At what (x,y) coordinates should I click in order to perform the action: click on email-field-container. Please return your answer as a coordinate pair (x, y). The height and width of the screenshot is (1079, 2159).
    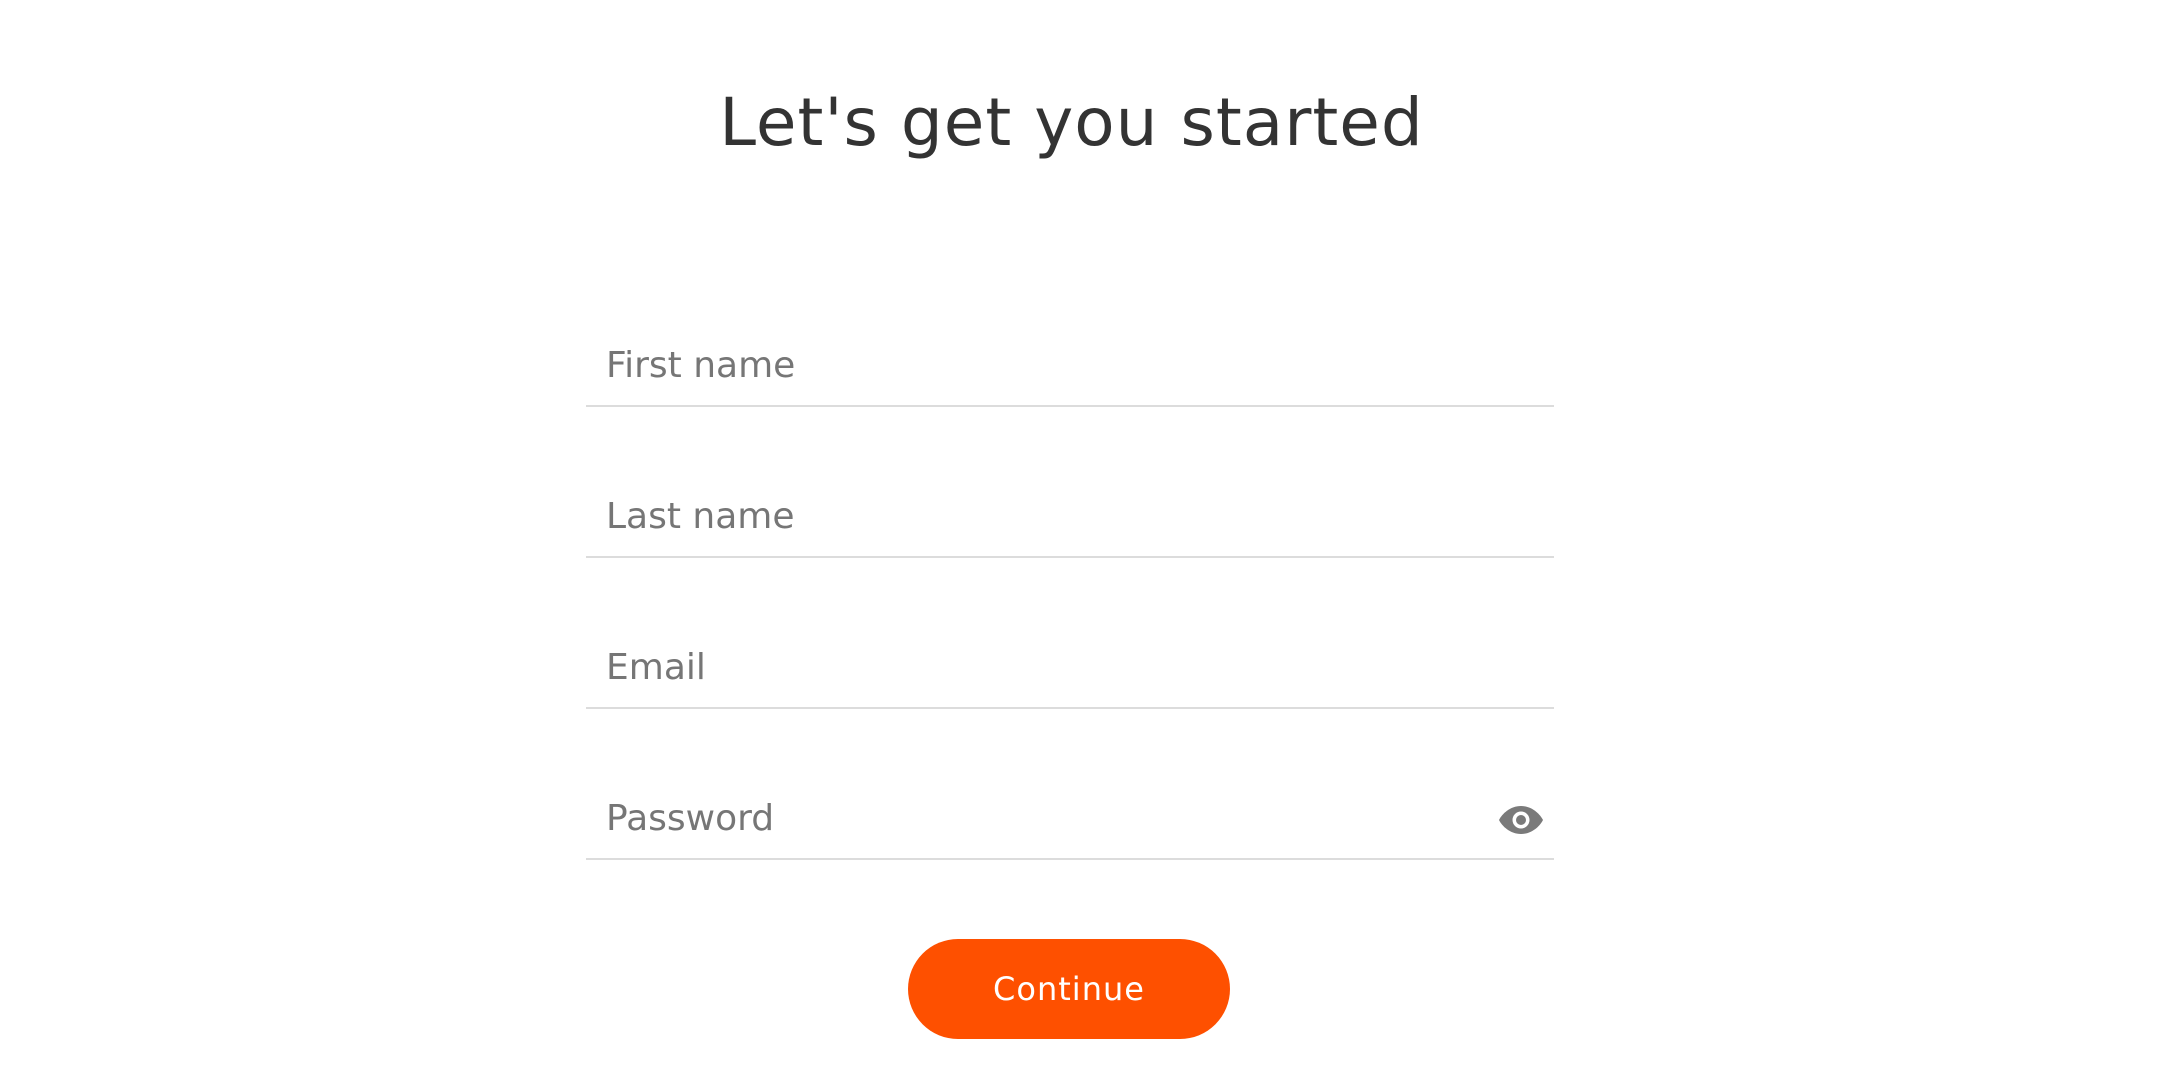
    Looking at the image, I should click on (1070, 668).